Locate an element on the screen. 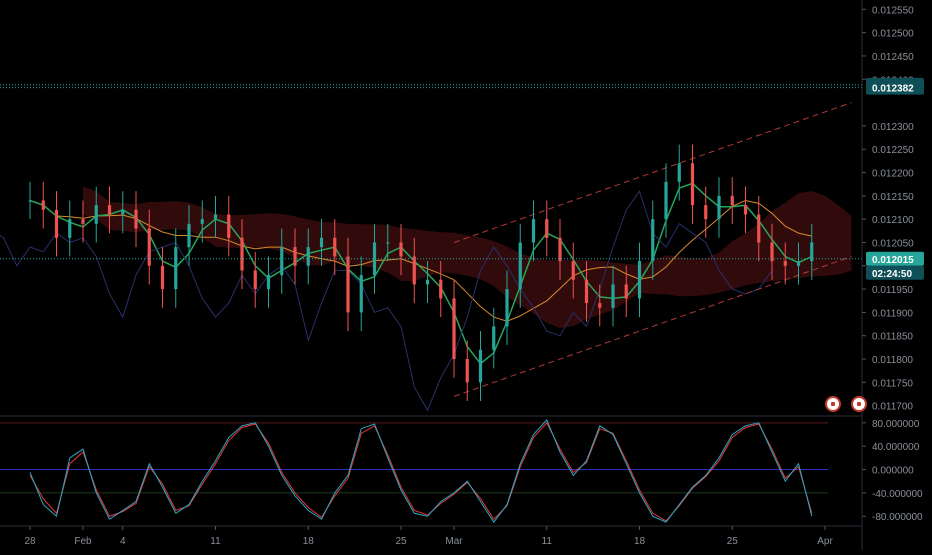 Image resolution: width=932 pixels, height=555 pixels. price-tick-label: 0.012200 is located at coordinates (893, 174).